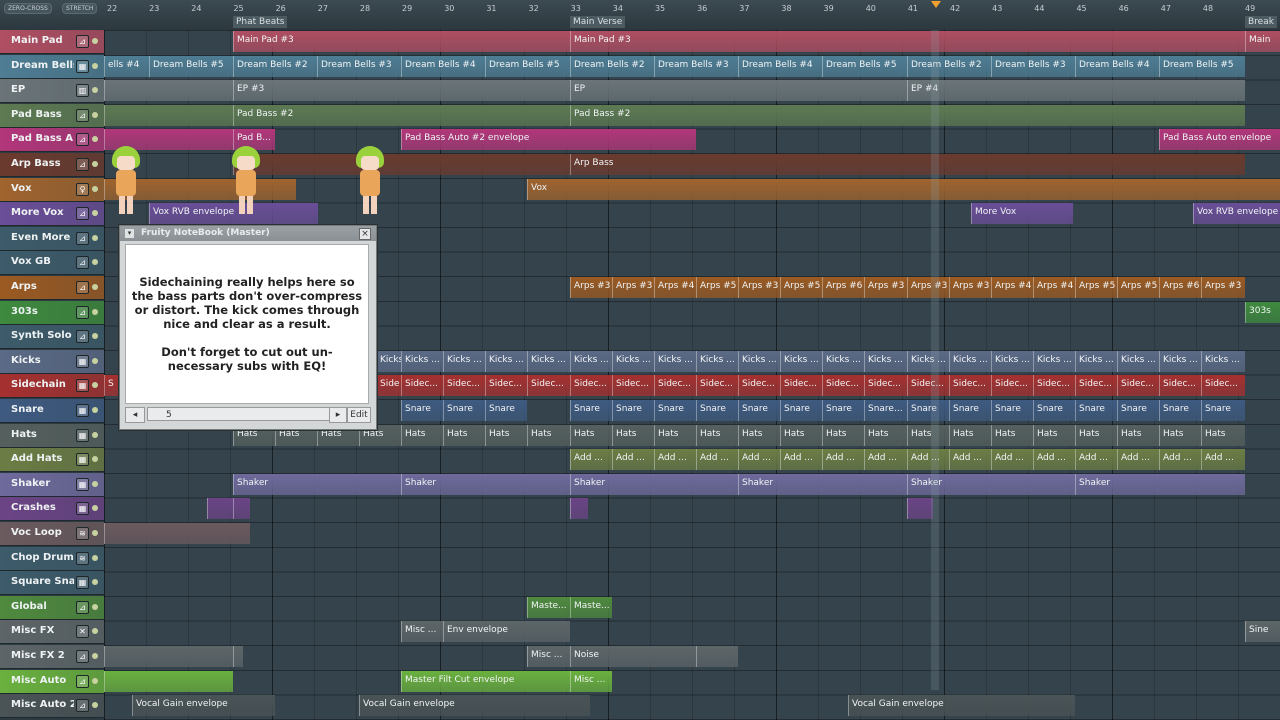 The height and width of the screenshot is (720, 1280). I want to click on playlist-clip: Vox RVB envelope, so click(1236, 214).